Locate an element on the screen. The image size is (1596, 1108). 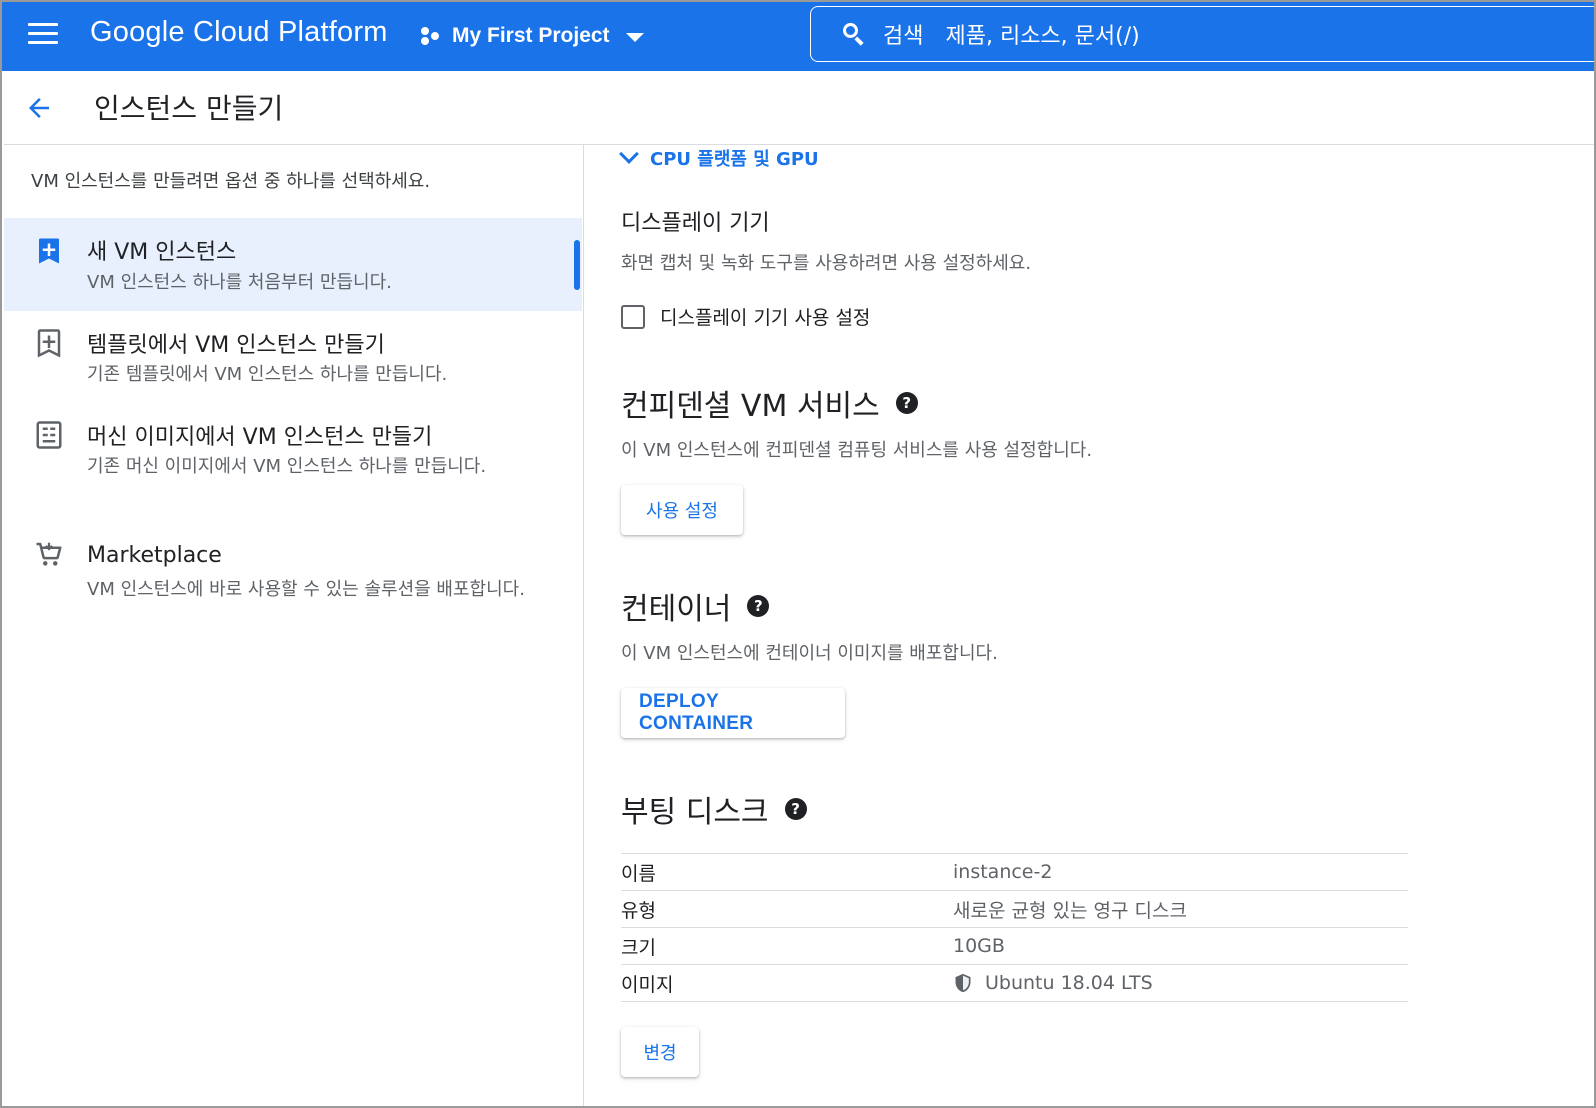
option-desc: VM 인스턴스 하나를 처음부터 만듭니다. is located at coordinates (239, 282).